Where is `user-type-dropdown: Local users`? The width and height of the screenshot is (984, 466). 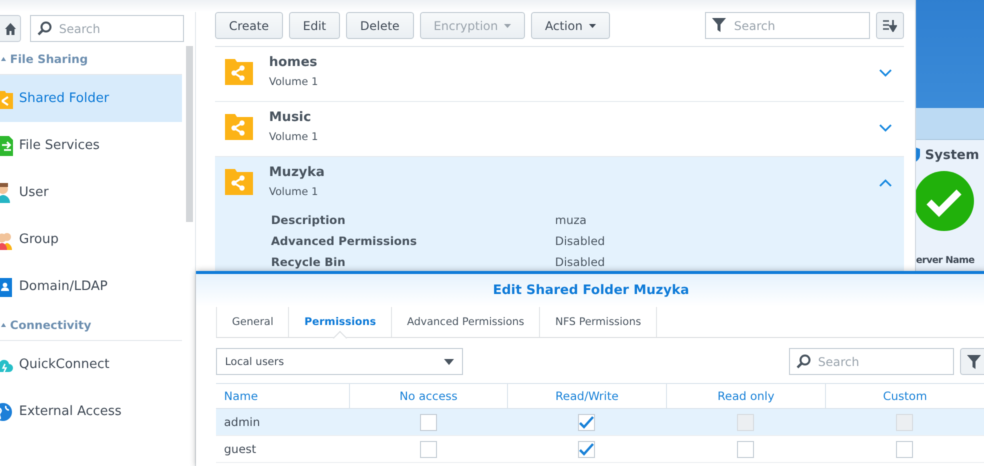 user-type-dropdown: Local users is located at coordinates (339, 361).